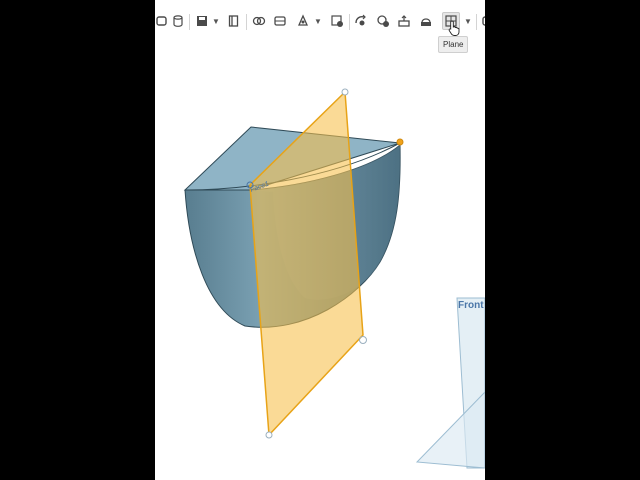 The height and width of the screenshot is (480, 640). I want to click on plane-tooltip: Plane, so click(453, 44).